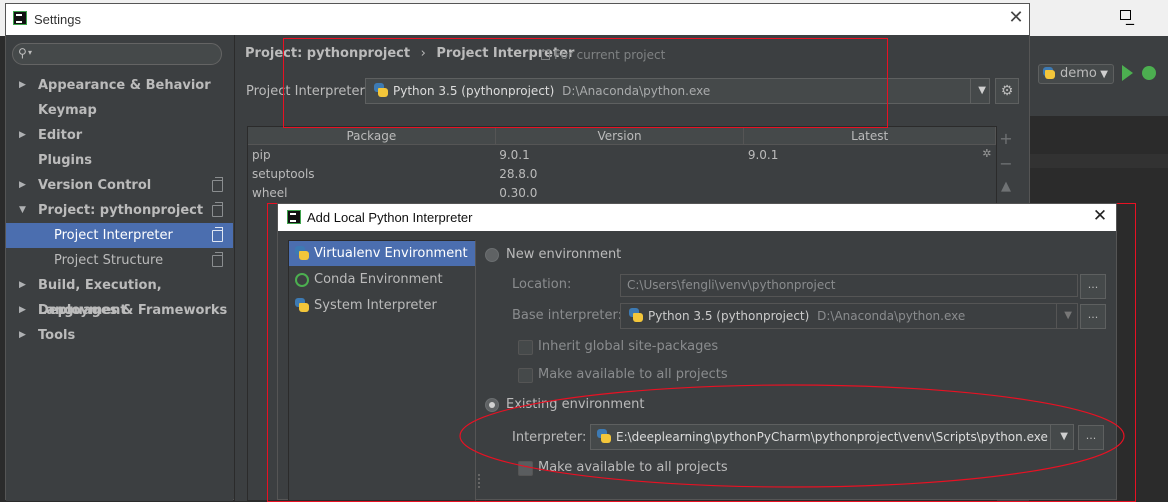 Image resolution: width=1168 pixels, height=502 pixels. I want to click on table-row: pip 9.0.1 9.0.1 ✲, so click(622, 155).